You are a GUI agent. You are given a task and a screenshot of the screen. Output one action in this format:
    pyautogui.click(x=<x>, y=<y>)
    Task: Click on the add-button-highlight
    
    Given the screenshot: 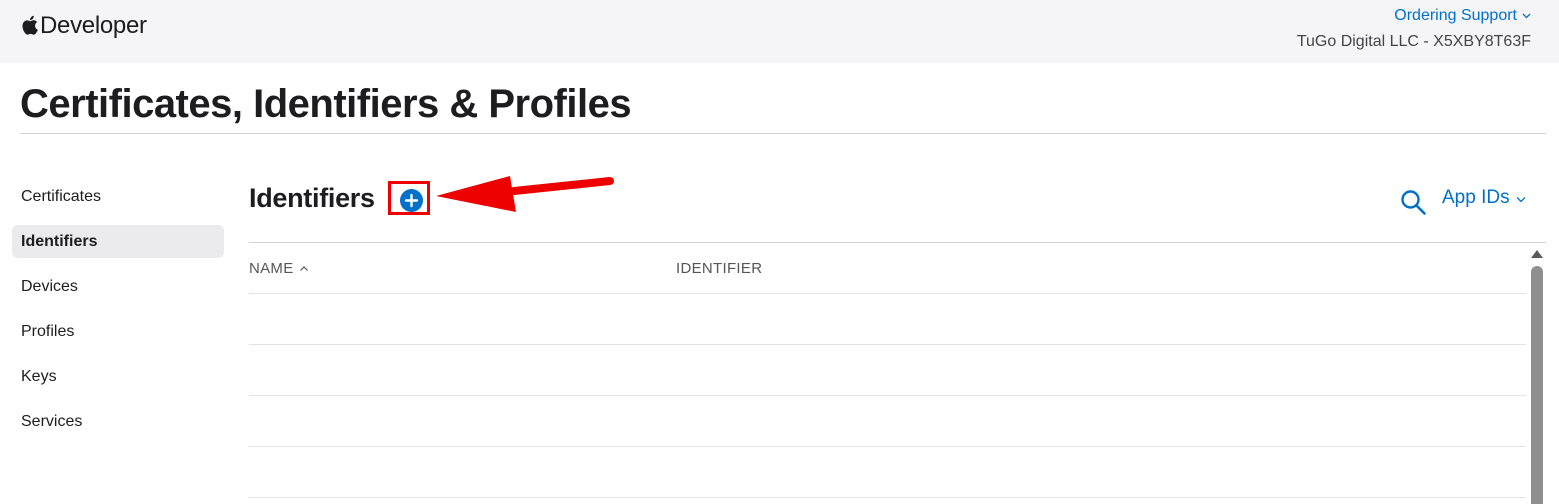 What is the action you would take?
    pyautogui.click(x=409, y=198)
    